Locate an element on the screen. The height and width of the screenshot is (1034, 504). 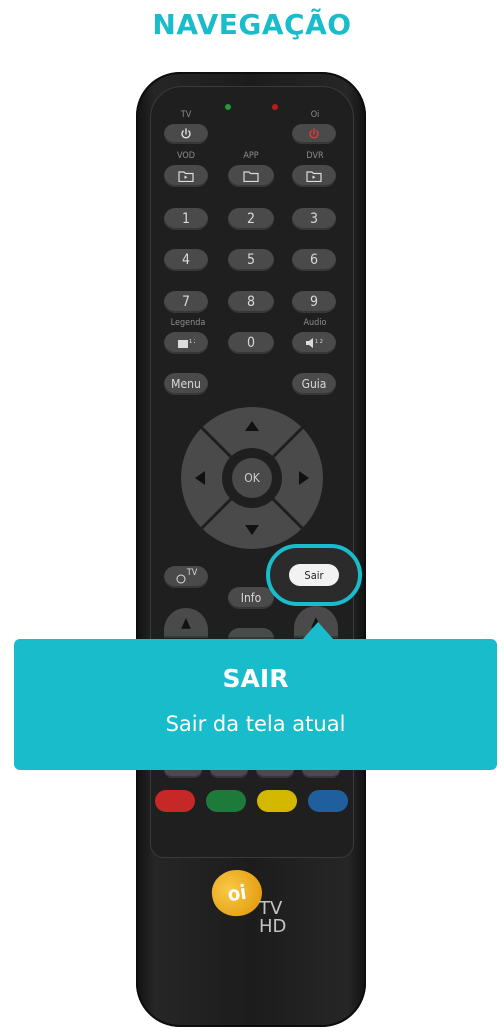
label-oi: Oi is located at coordinates (315, 115).